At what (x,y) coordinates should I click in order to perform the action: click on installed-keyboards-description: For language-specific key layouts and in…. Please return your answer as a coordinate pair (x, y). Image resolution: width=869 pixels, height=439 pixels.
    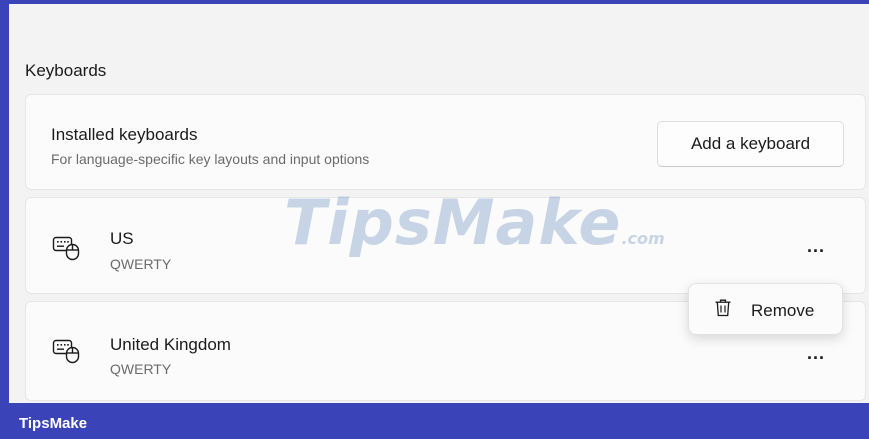
    Looking at the image, I should click on (210, 159).